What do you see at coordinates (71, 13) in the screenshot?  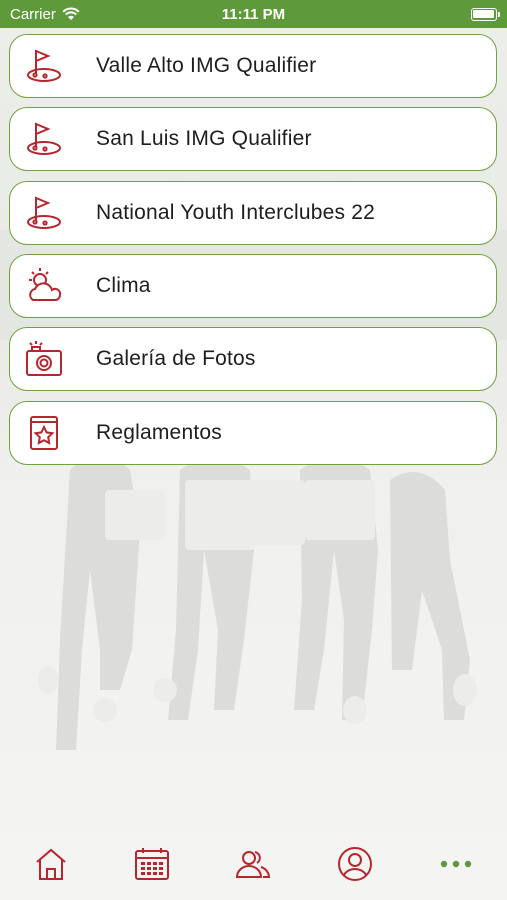 I see `wifi-icon` at bounding box center [71, 13].